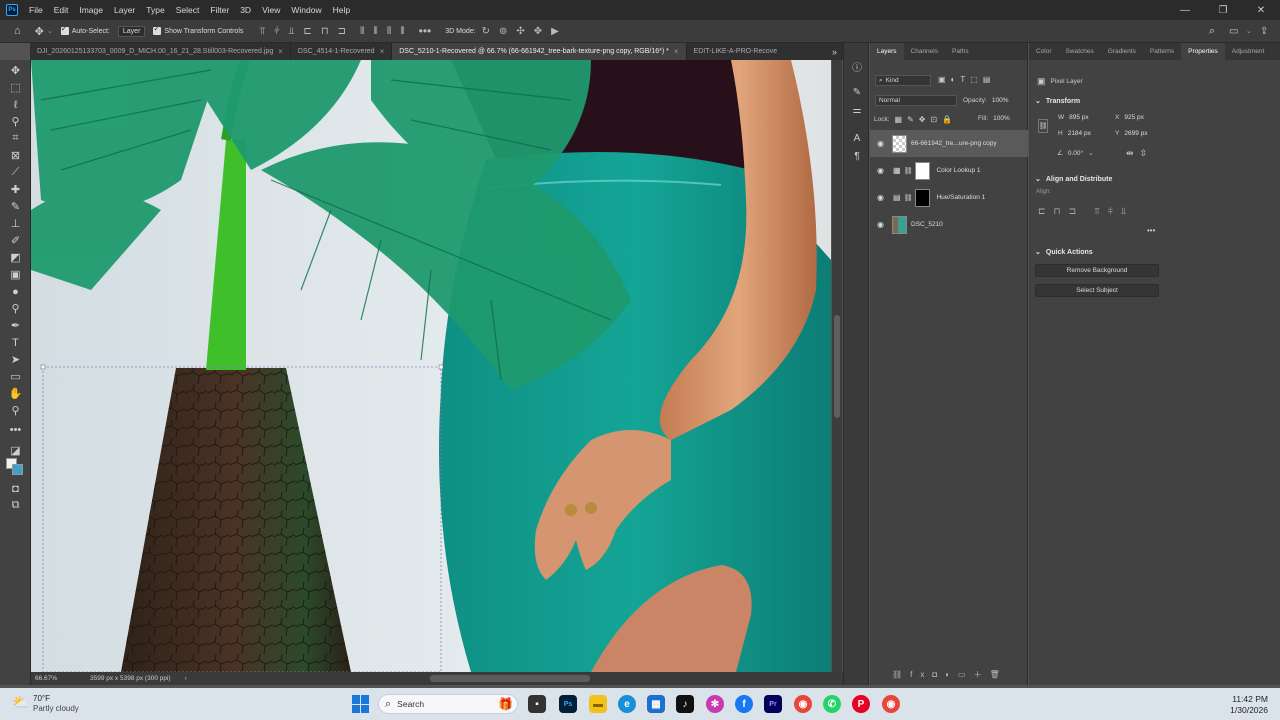 The width and height of the screenshot is (1280, 720). Describe the element at coordinates (1240, 710) in the screenshot. I see `clock-date: 1/30/2026` at that location.